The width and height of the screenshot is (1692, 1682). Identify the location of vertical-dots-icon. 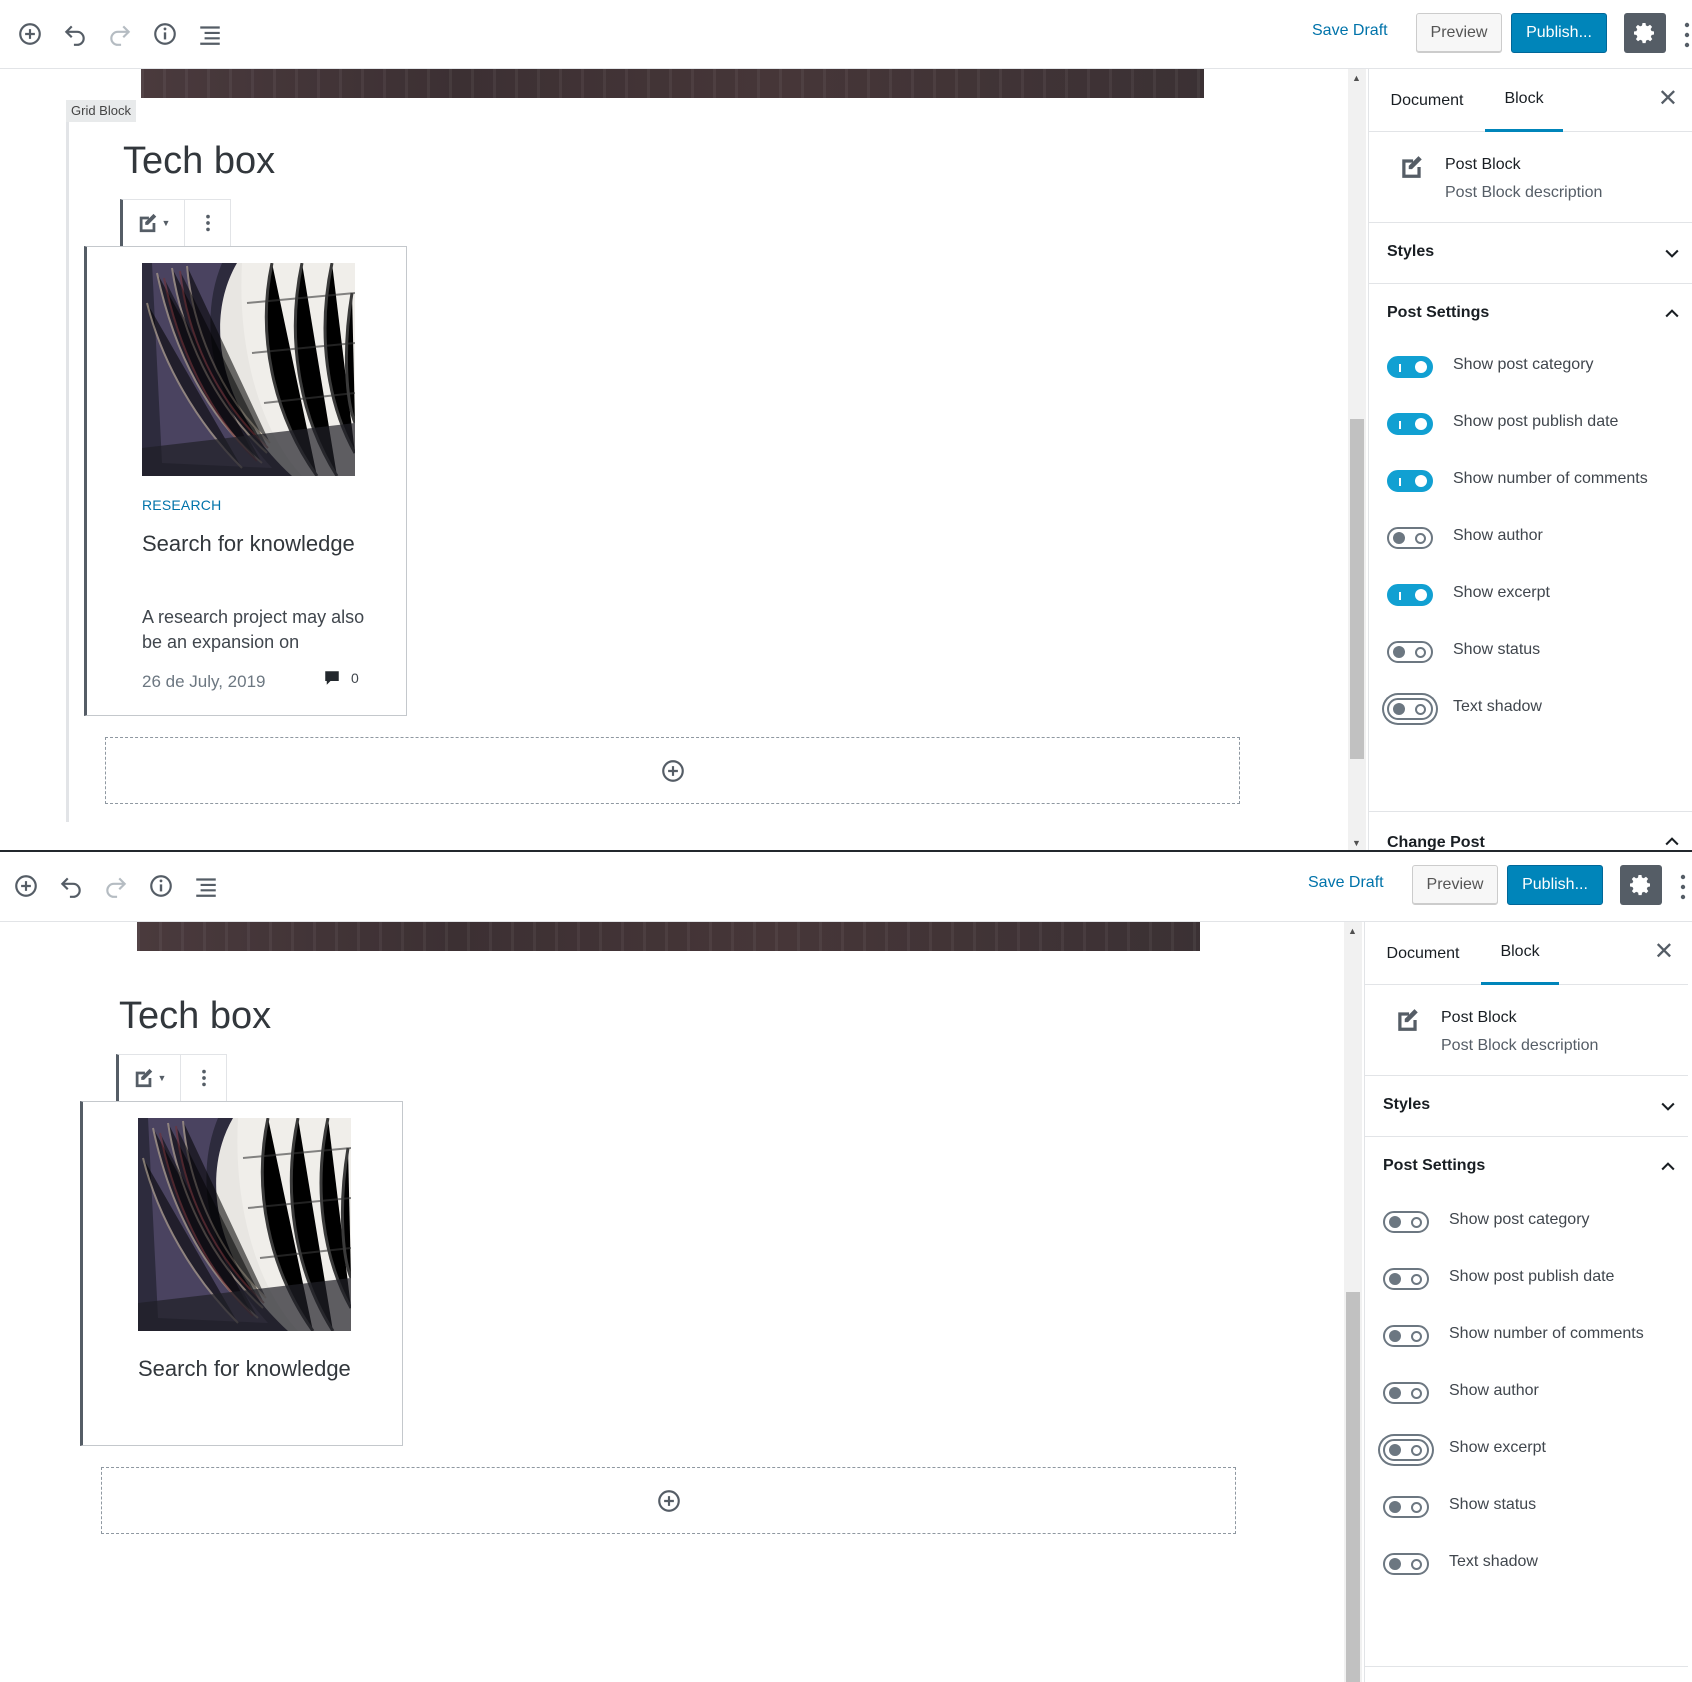
(204, 1078).